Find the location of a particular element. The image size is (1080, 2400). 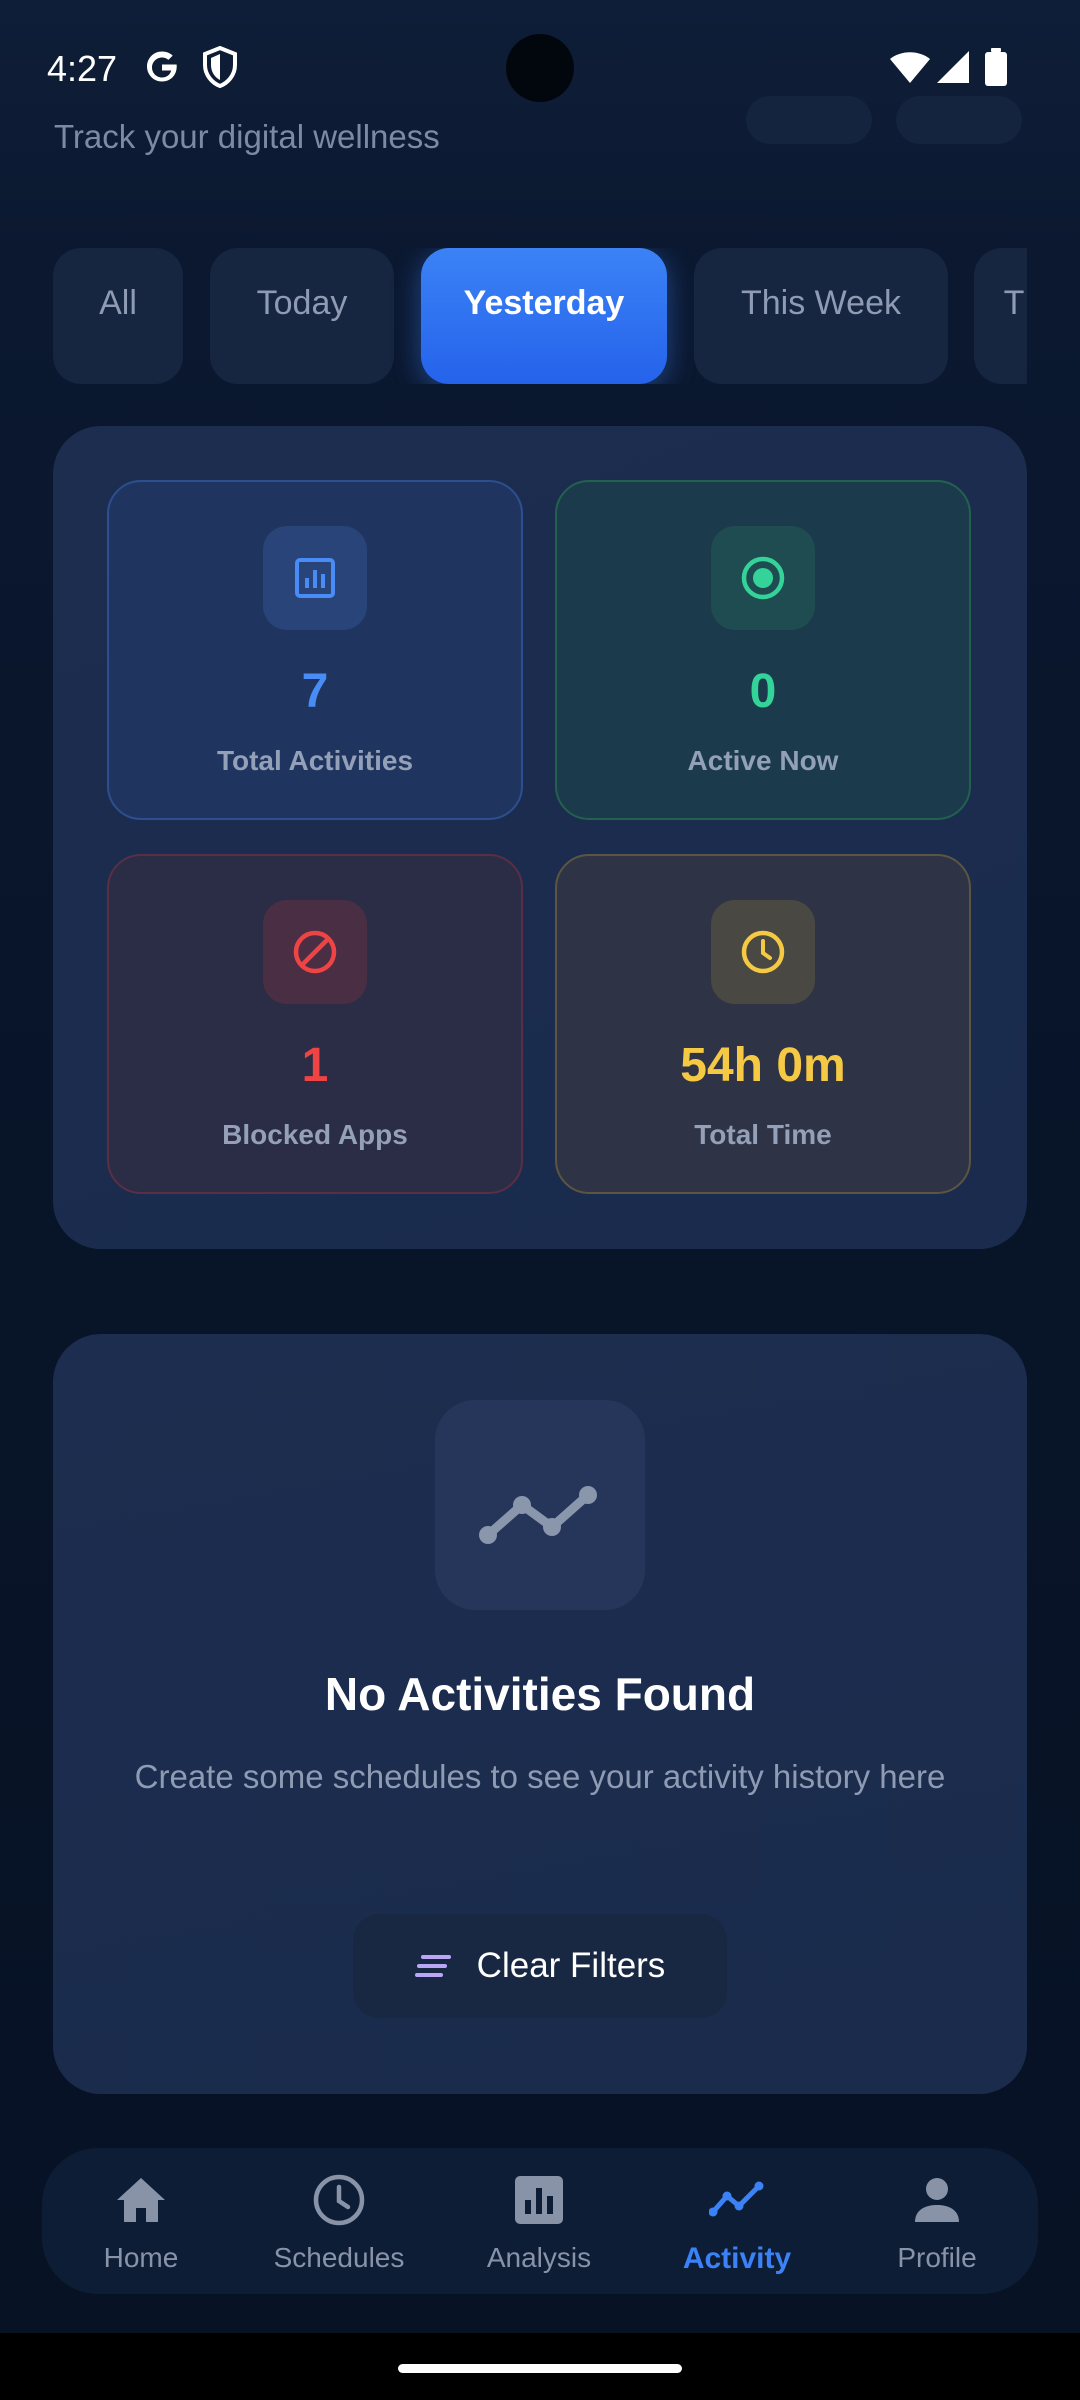

stat-card-total-time: 54h 0m Total Time is located at coordinates (763, 1024).